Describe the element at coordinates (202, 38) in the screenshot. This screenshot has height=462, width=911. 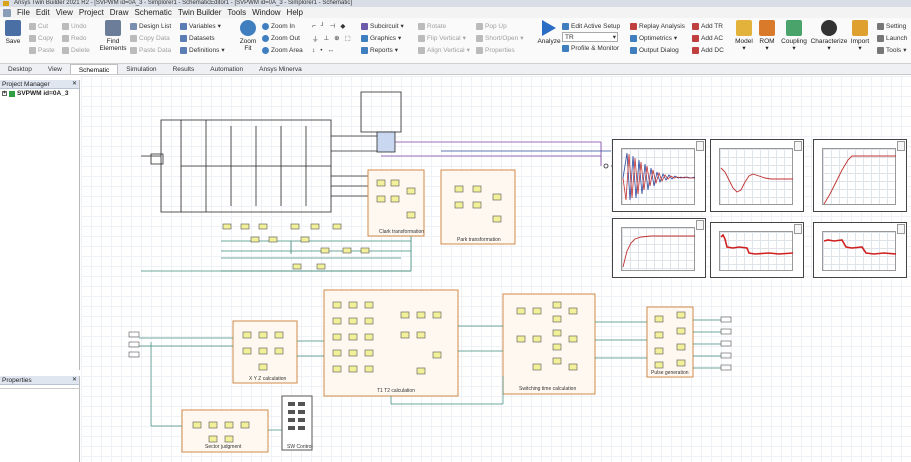
I see `datasets-button: Datasets` at that location.